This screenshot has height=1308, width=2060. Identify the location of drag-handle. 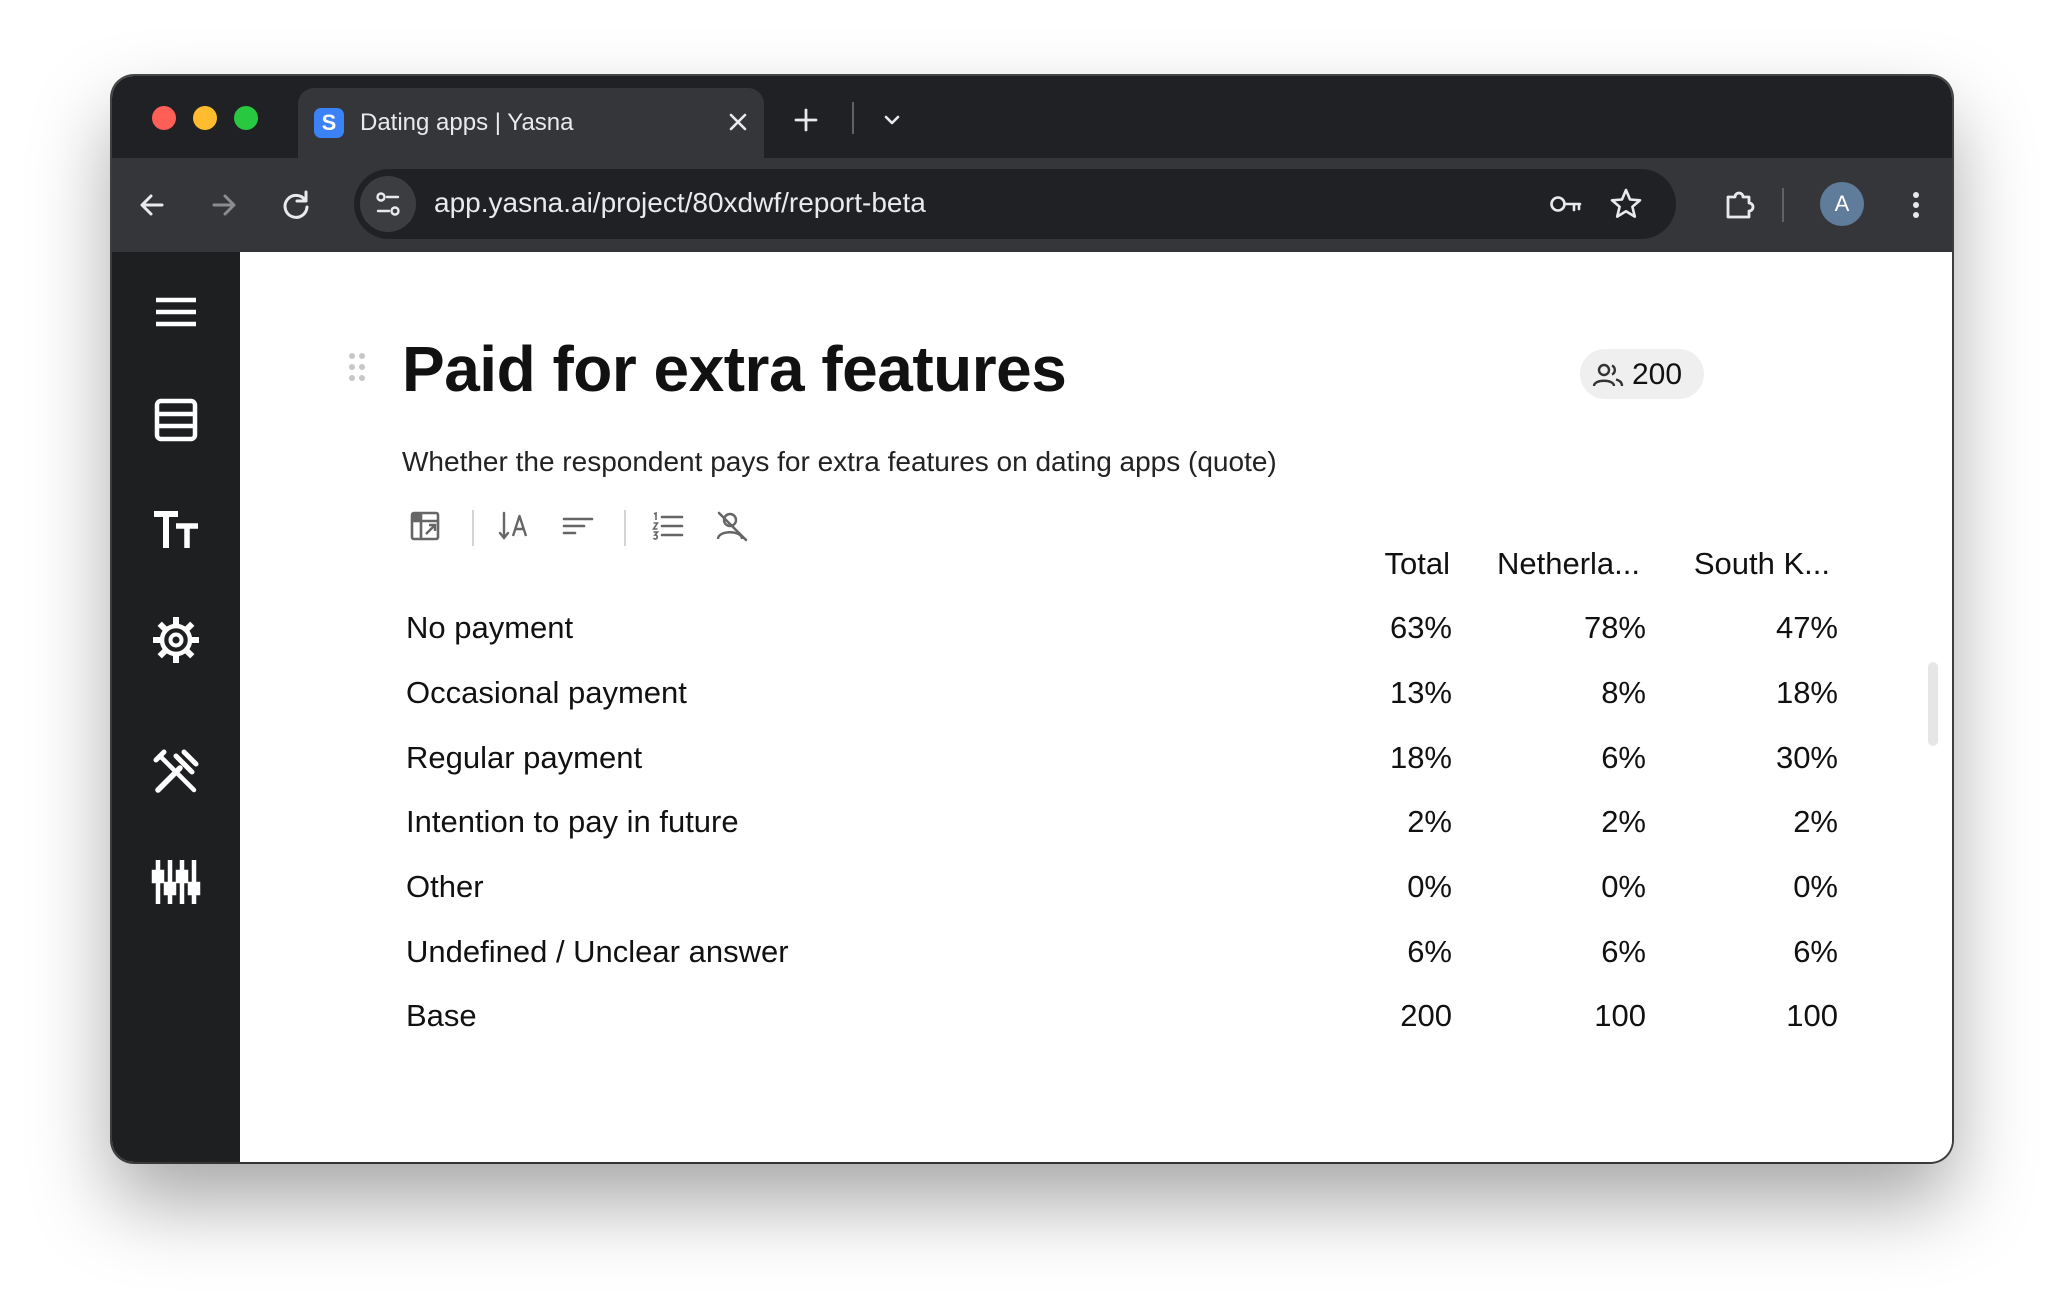
(357, 367).